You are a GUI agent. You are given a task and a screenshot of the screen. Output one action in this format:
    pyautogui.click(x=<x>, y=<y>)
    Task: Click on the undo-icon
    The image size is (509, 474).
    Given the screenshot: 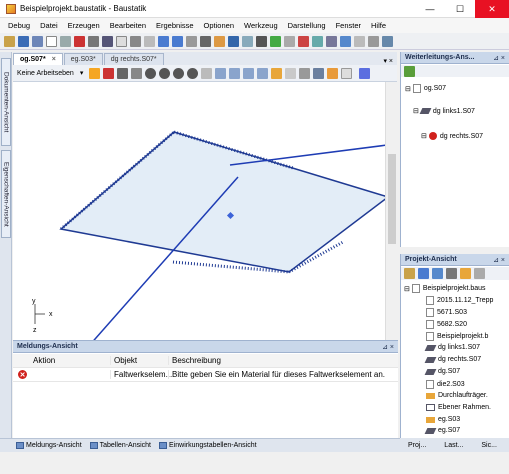 What is the action you would take?
    pyautogui.click(x=163, y=41)
    